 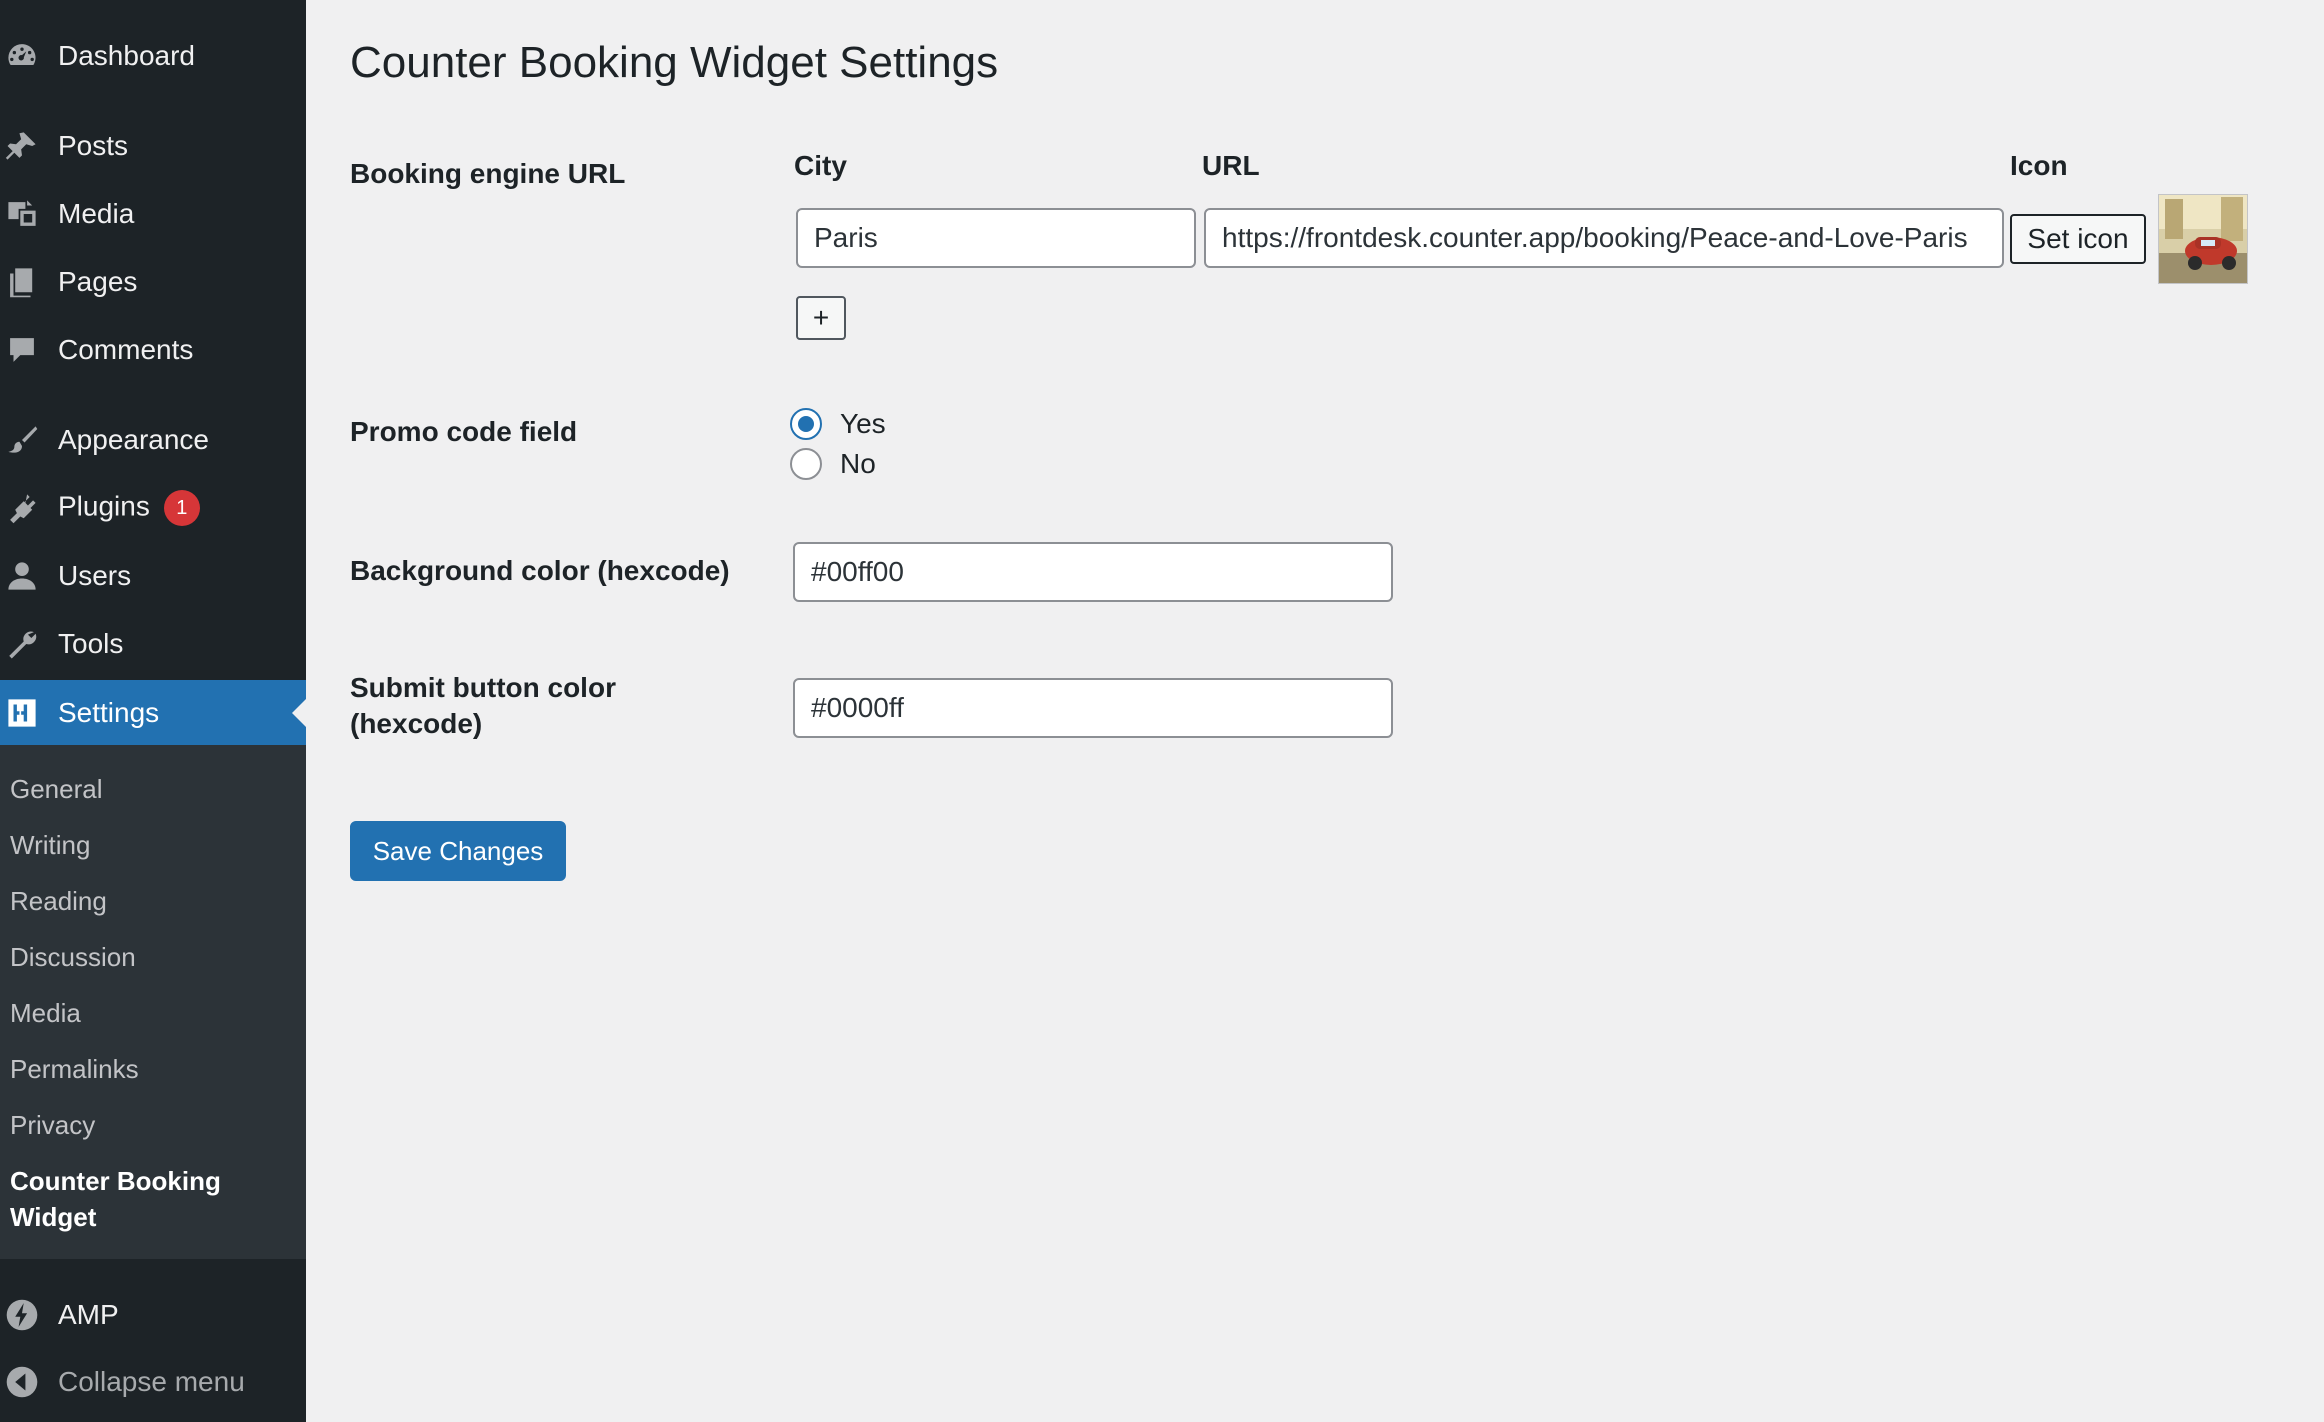 What do you see at coordinates (22, 644) in the screenshot?
I see `wrench-icon` at bounding box center [22, 644].